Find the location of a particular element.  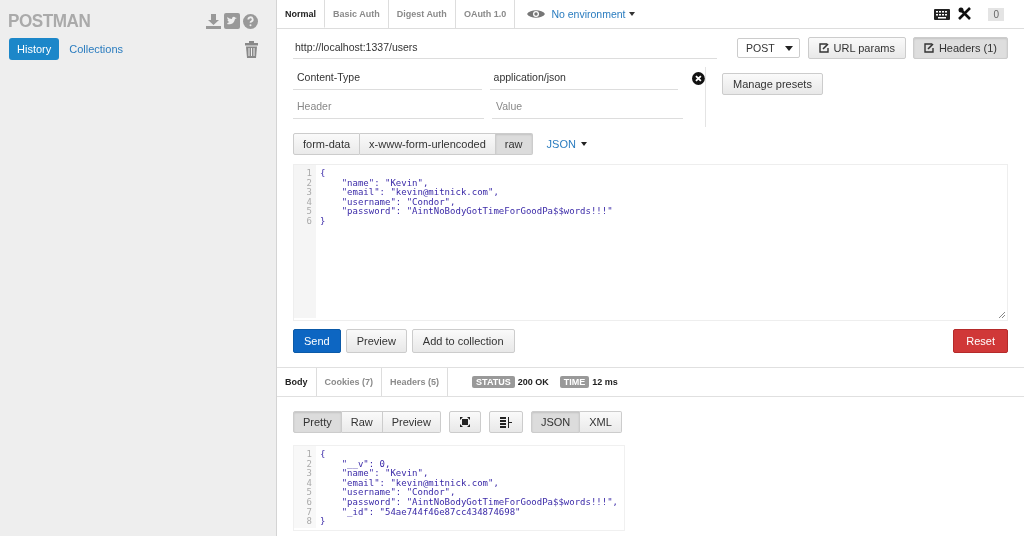

keyboard-icon is located at coordinates (942, 14).